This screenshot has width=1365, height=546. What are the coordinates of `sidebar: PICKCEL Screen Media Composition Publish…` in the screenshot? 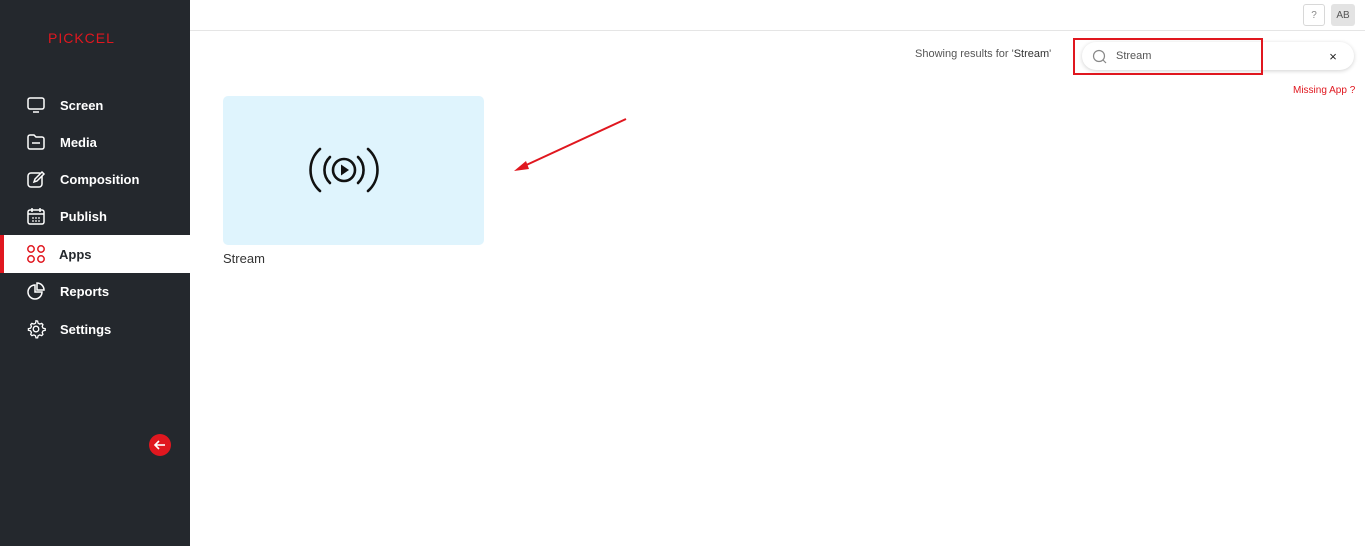 It's located at (95, 273).